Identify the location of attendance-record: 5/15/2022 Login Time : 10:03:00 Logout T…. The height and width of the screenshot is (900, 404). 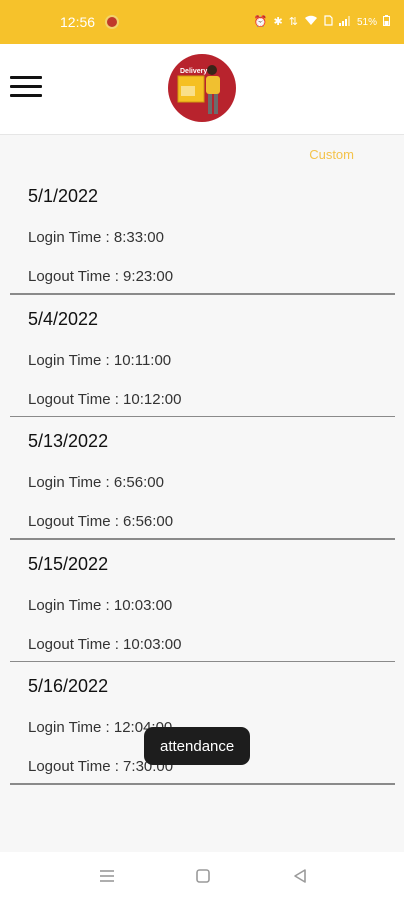
(202, 601).